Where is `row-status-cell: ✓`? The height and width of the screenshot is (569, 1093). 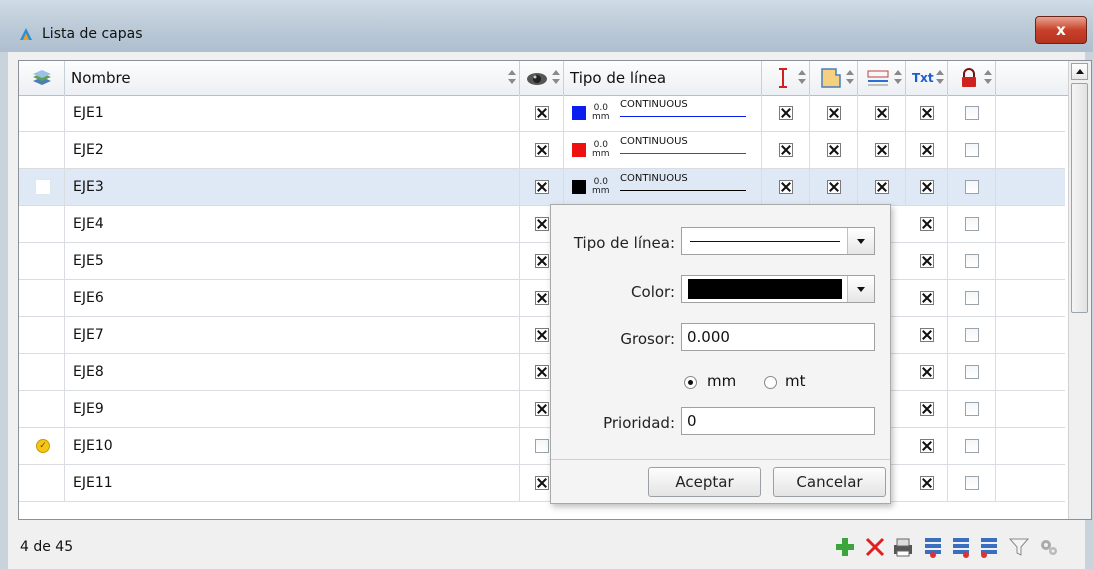
row-status-cell: ✓ is located at coordinates (42, 446).